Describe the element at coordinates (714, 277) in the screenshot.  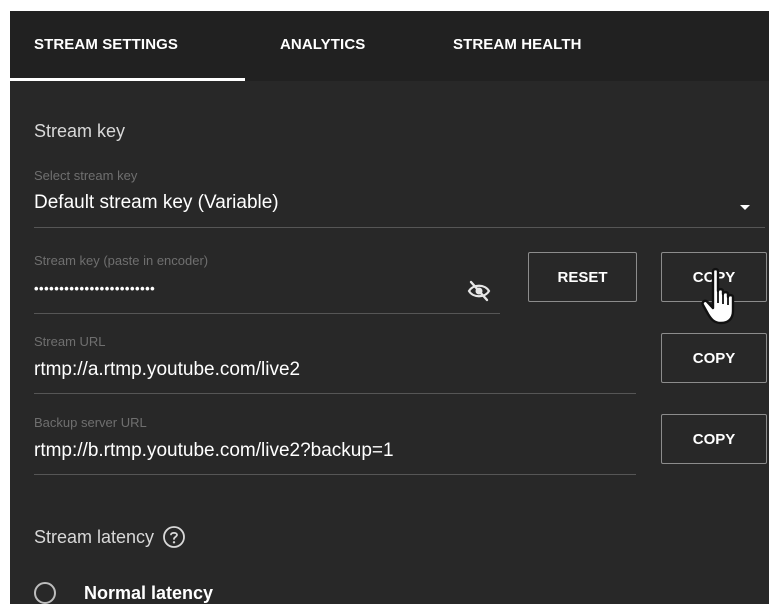
I see `copy-stream-key-button: COPY` at that location.